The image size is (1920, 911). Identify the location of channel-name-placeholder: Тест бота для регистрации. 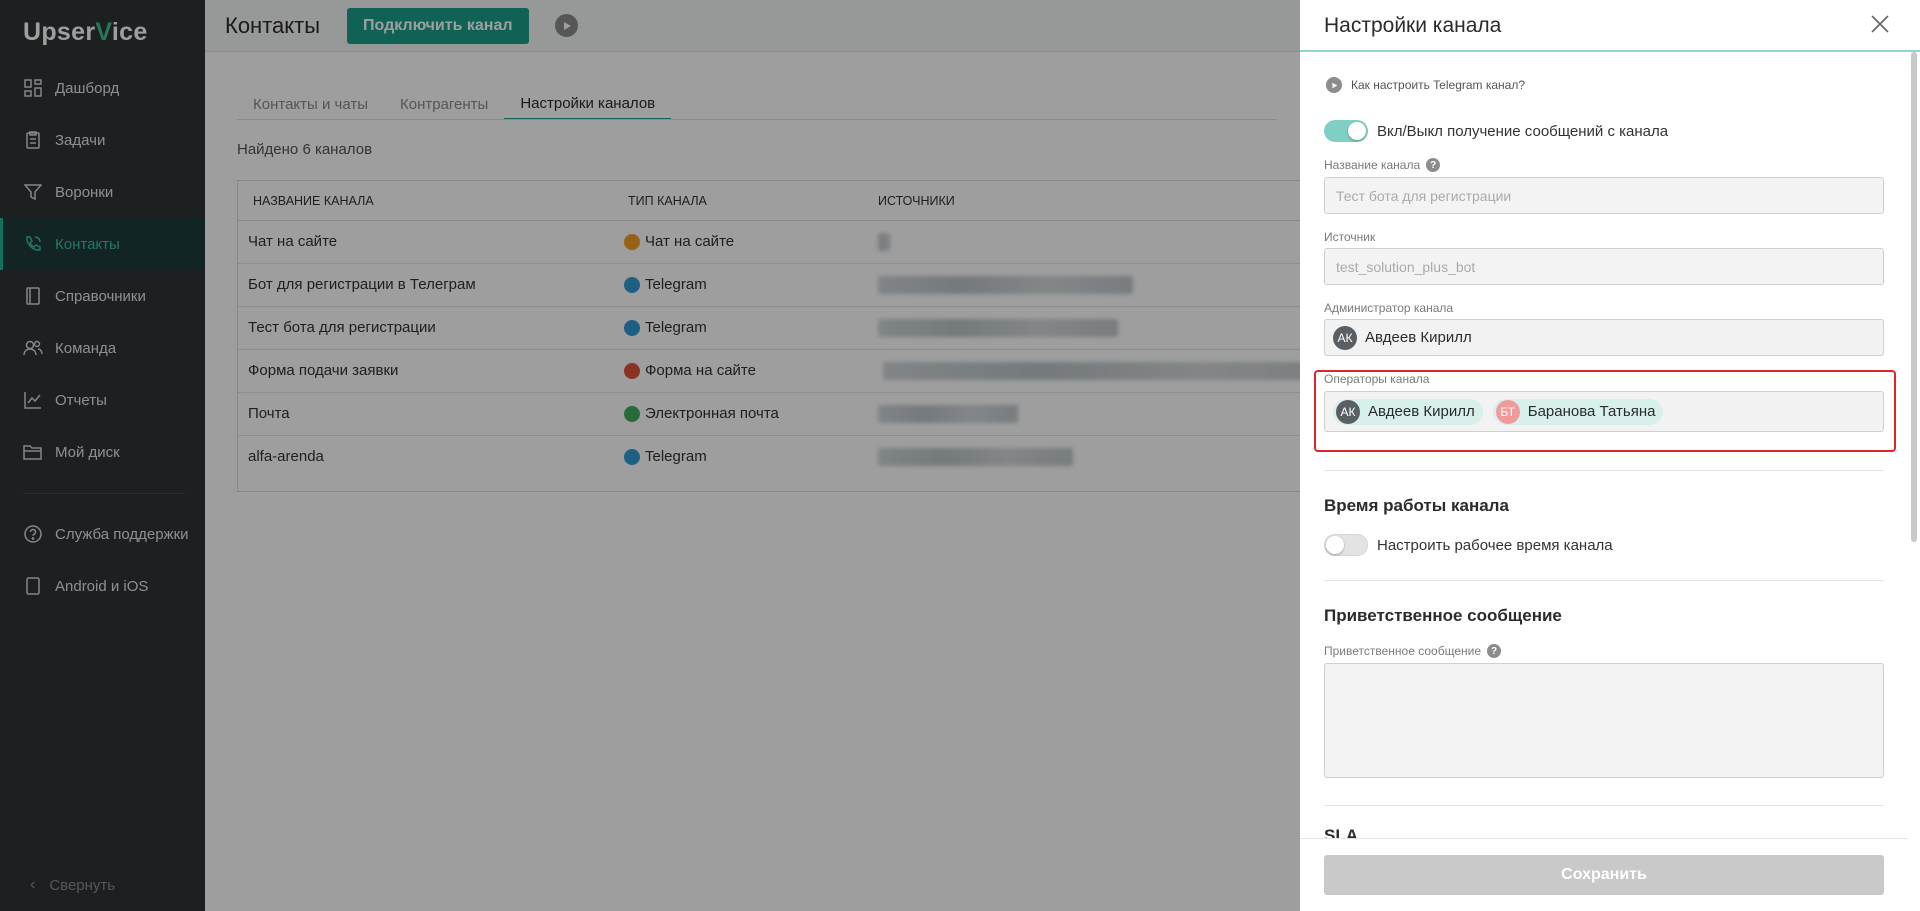
(1424, 195).